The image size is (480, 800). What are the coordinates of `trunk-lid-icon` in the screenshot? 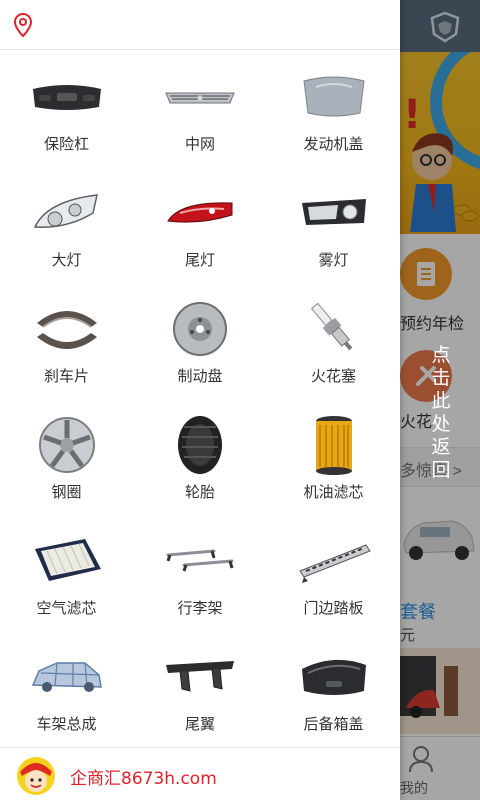 It's located at (333, 677).